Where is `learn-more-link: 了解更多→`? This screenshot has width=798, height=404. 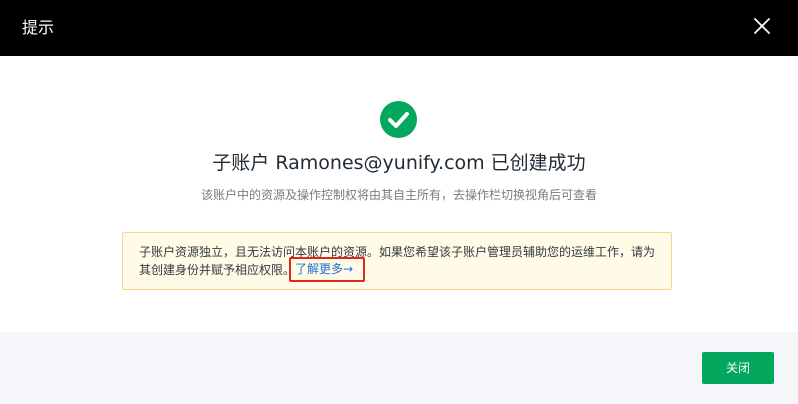
learn-more-link: 了解更多→ is located at coordinates (327, 269).